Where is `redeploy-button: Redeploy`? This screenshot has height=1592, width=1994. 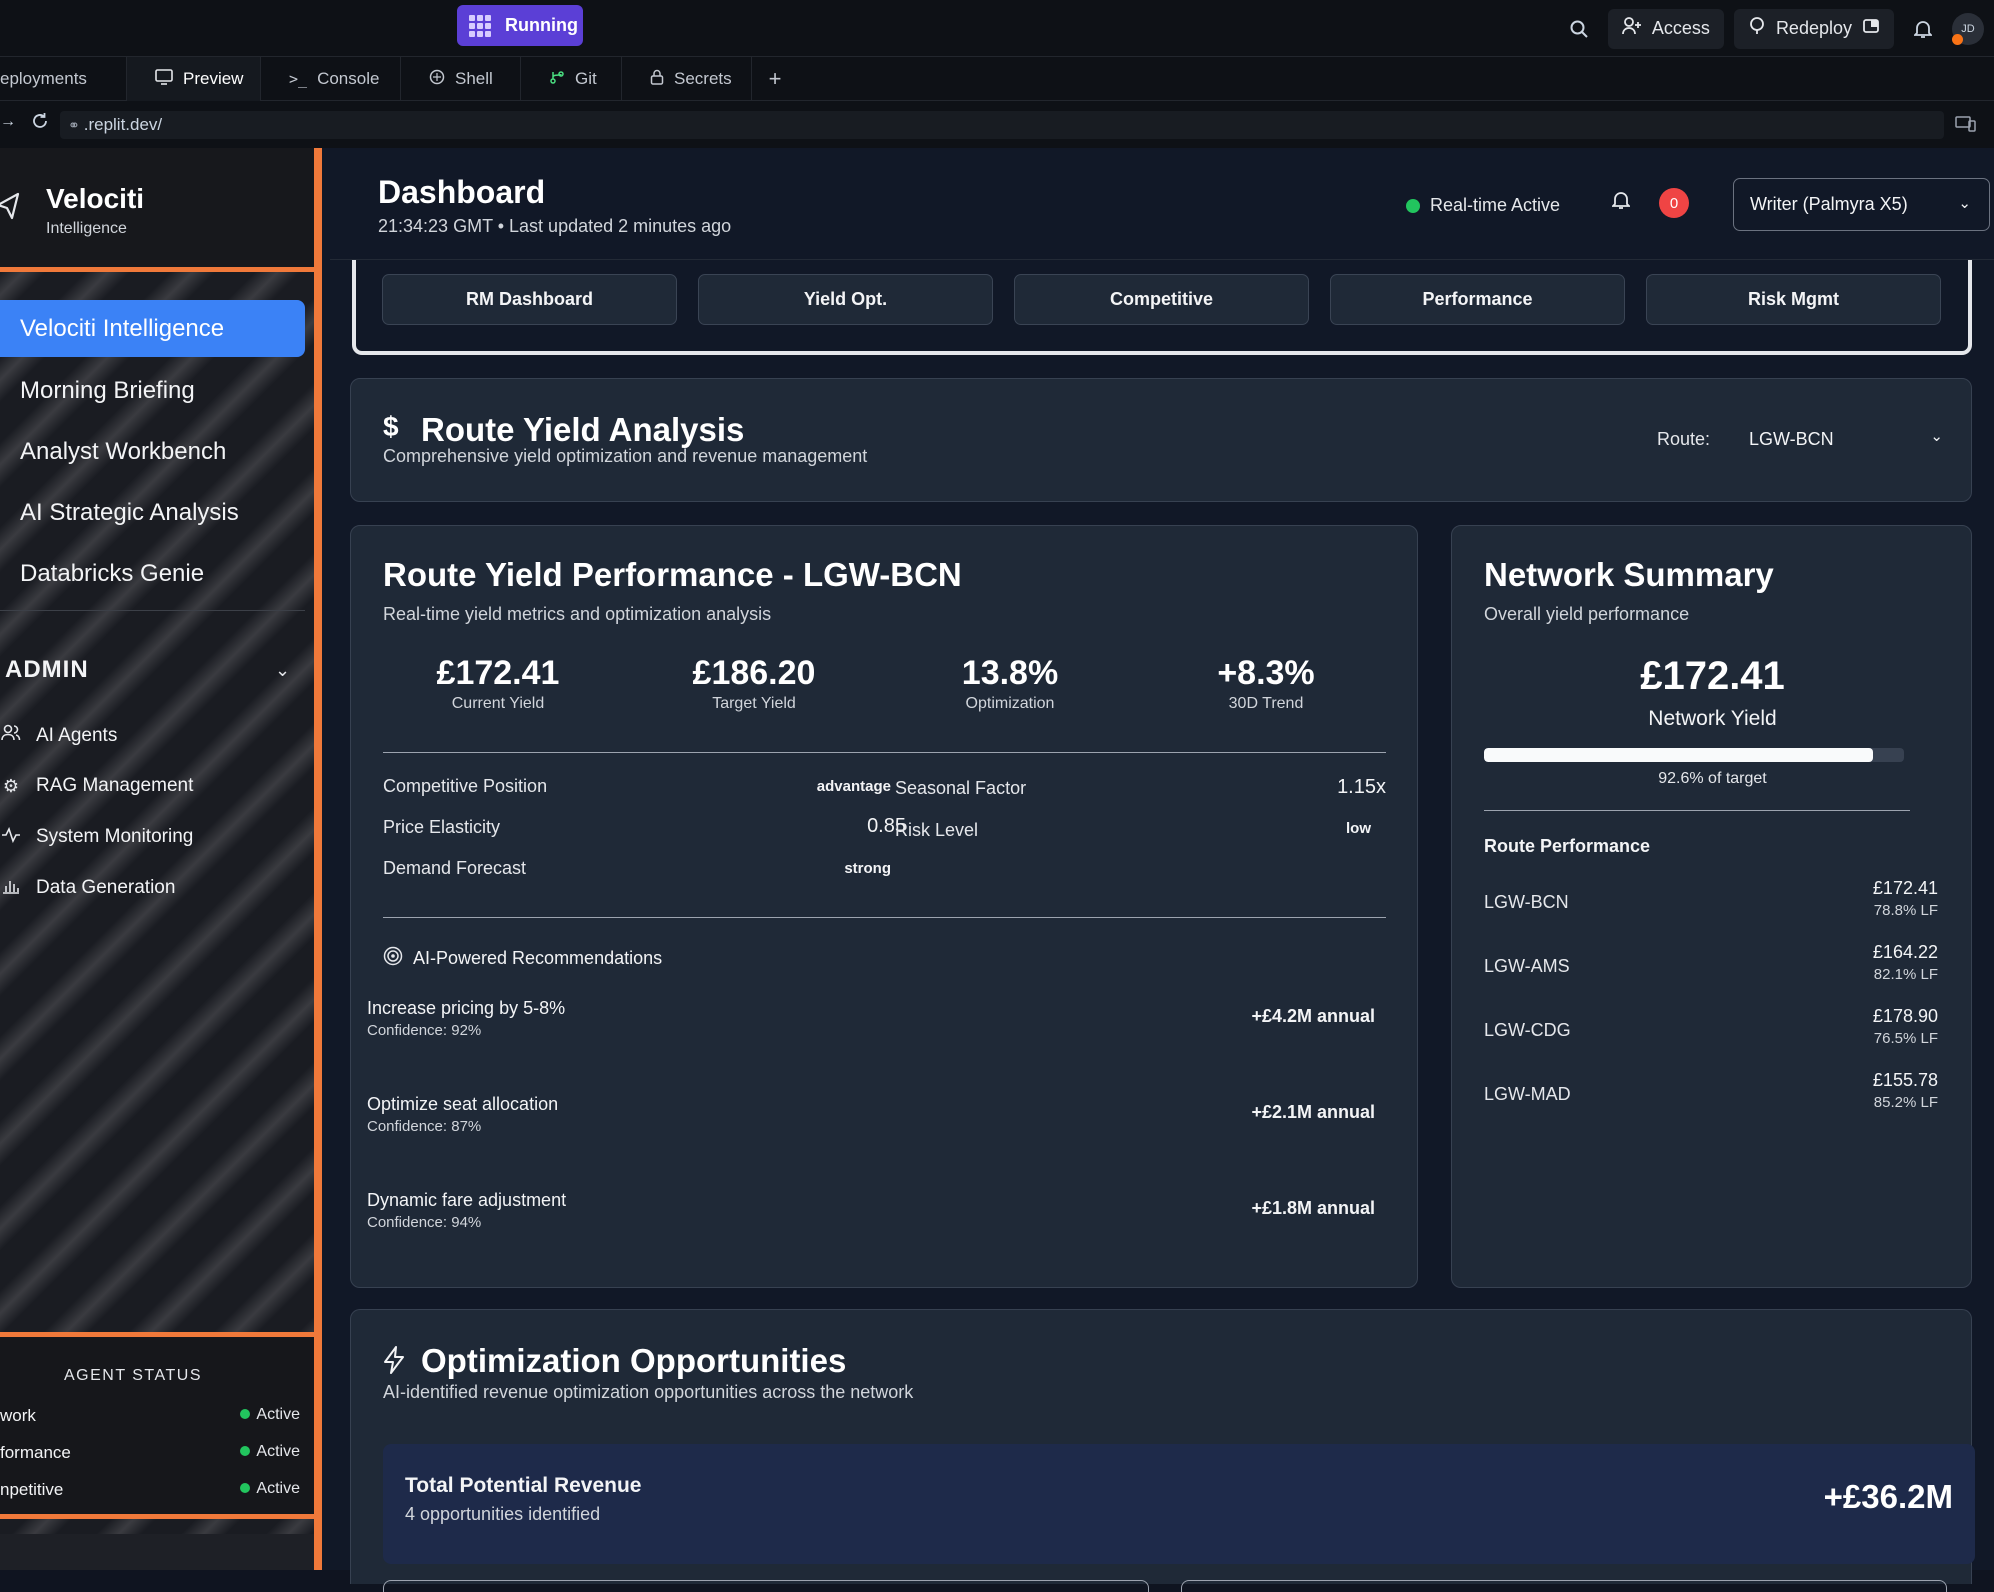 redeploy-button: Redeploy is located at coordinates (1813, 28).